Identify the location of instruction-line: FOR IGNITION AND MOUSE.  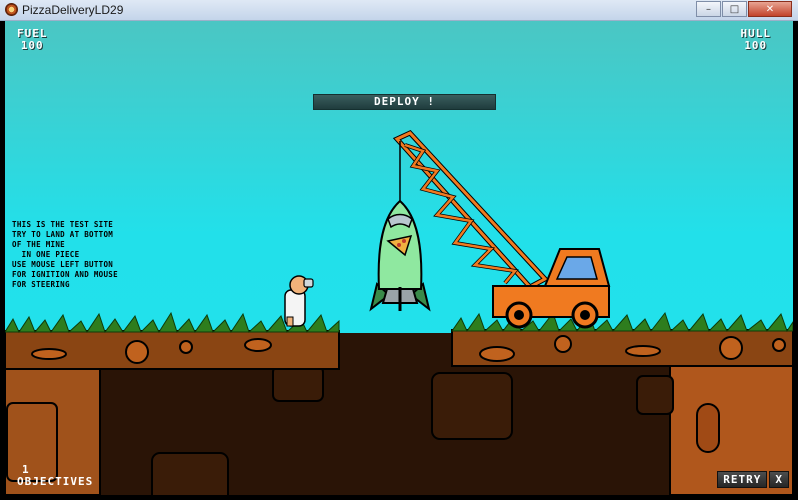
(65, 274).